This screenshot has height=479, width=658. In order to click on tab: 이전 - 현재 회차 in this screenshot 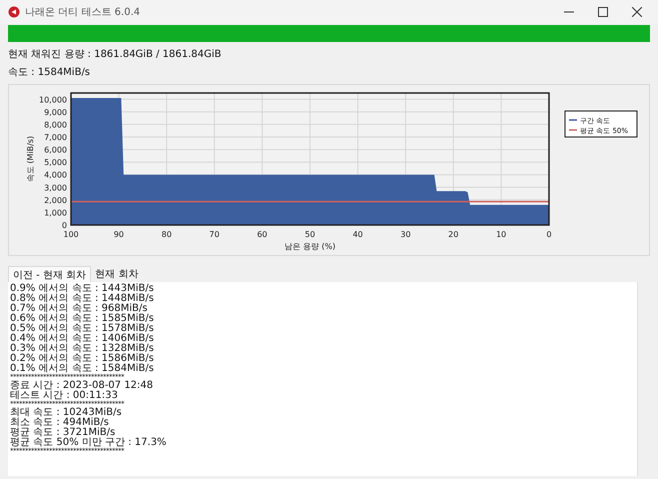, I will do `click(50, 274)`.